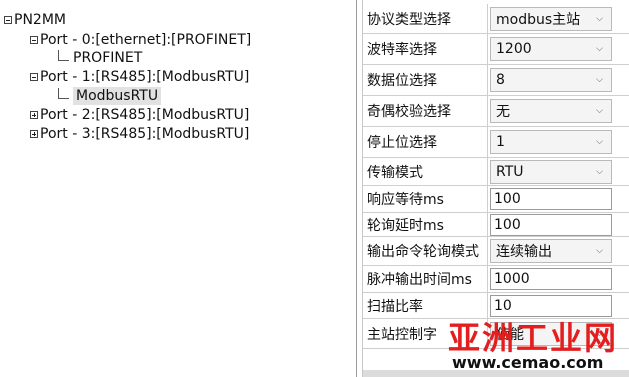  What do you see at coordinates (425, 224) in the screenshot?
I see `prop-label: 轮询延时ms` at bounding box center [425, 224].